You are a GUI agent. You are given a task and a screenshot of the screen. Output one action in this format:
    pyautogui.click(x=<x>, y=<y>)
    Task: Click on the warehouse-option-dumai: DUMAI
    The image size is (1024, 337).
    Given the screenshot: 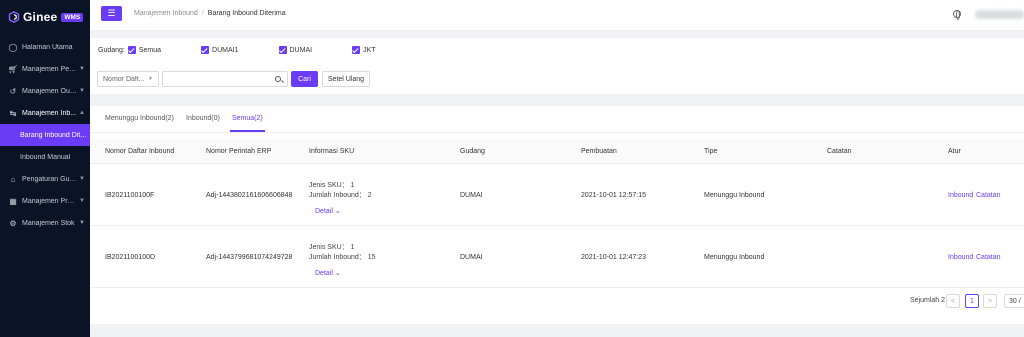 What is the action you would take?
    pyautogui.click(x=295, y=50)
    